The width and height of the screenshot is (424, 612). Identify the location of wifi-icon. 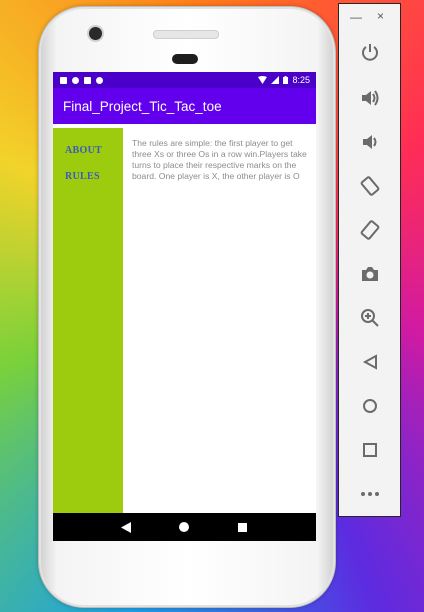
(263, 80).